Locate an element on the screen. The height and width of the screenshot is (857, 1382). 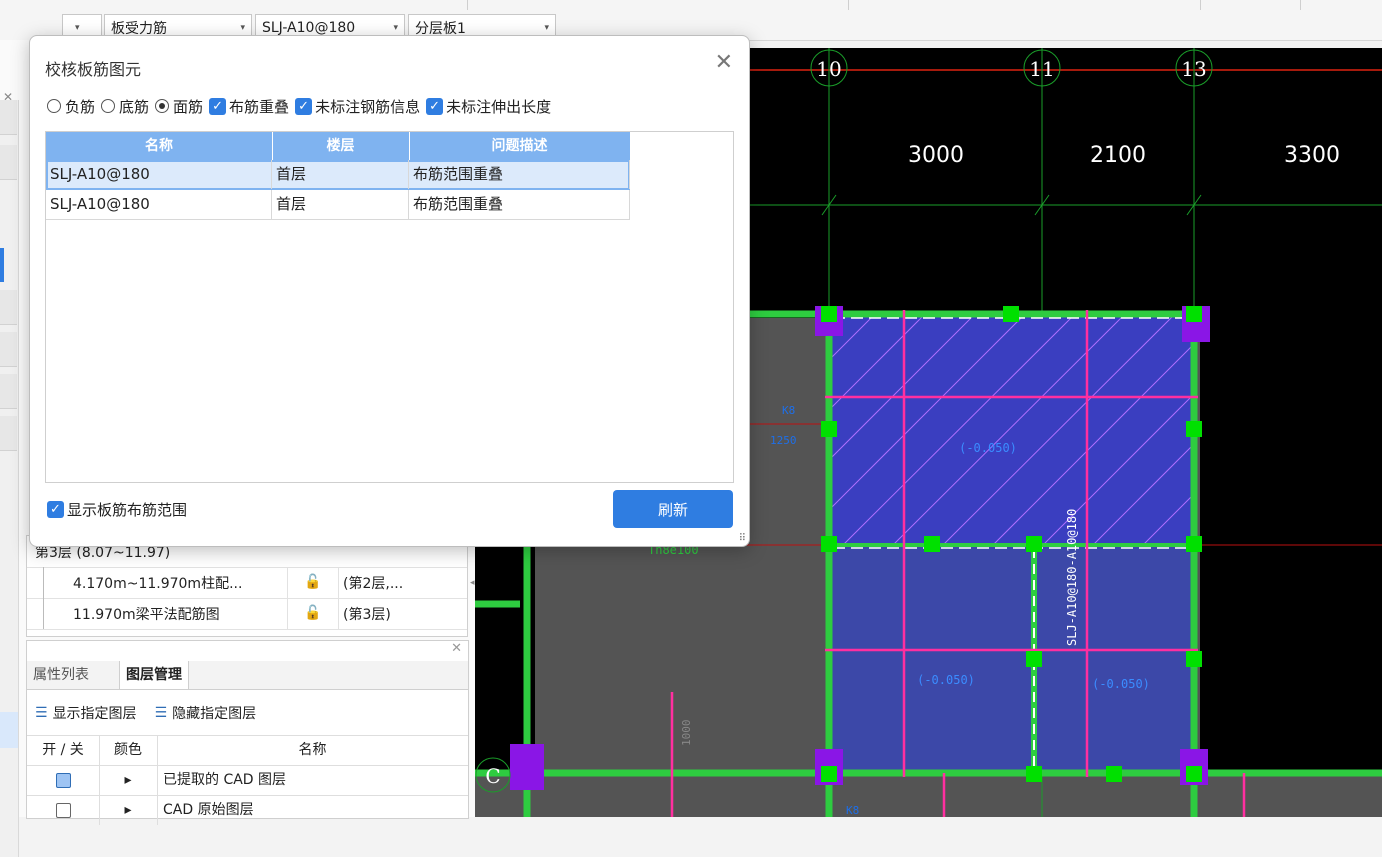
radio-on-icon is located at coordinates (162, 106).